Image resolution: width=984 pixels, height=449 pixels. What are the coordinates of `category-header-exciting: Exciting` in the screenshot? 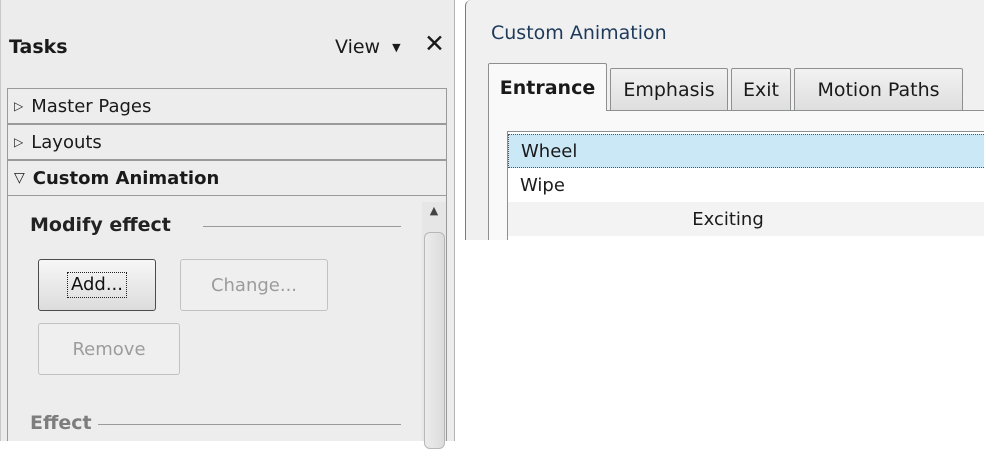 It's located at (746, 219).